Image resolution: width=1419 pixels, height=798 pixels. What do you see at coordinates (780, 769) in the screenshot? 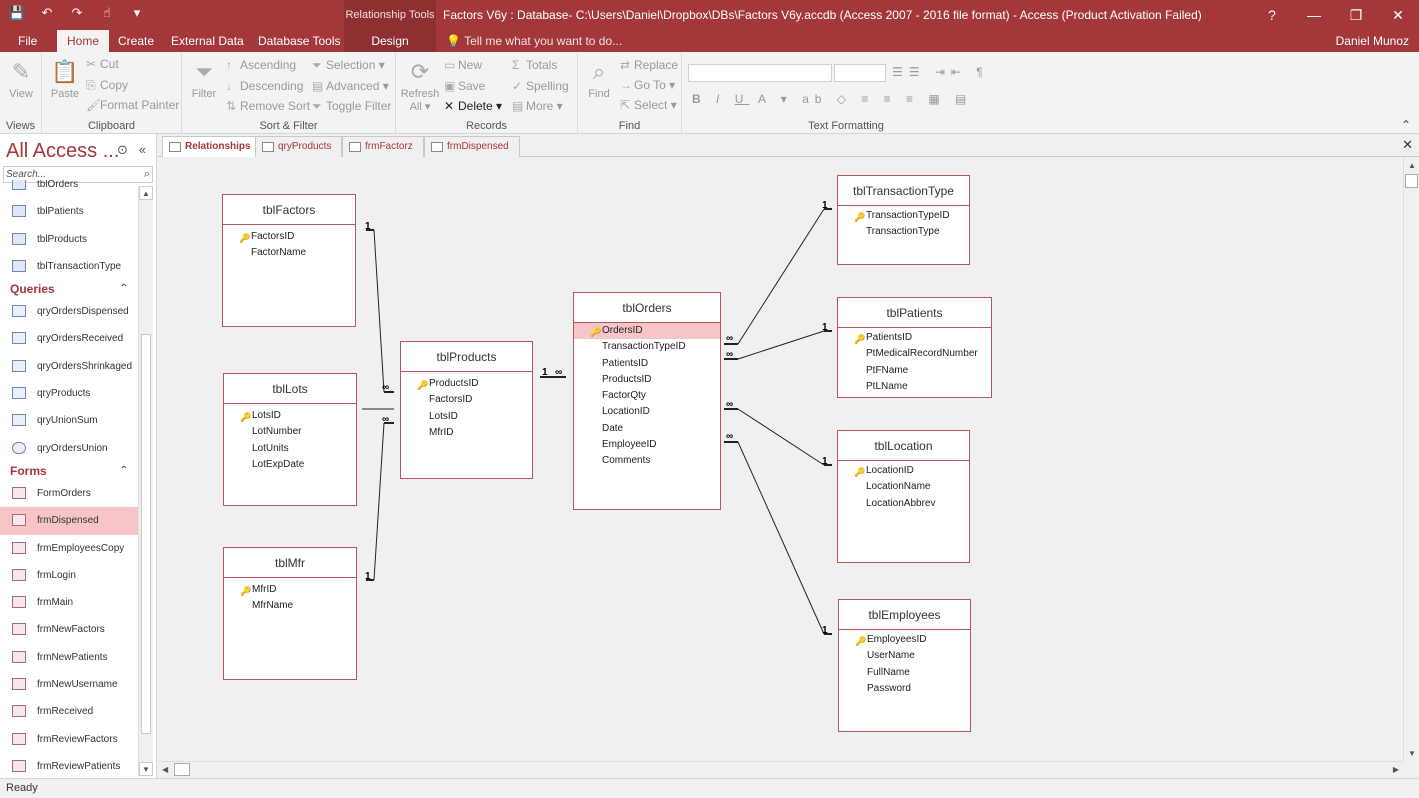
I see `canvas-horizontal-scrollbar: ◀ ▶` at bounding box center [780, 769].